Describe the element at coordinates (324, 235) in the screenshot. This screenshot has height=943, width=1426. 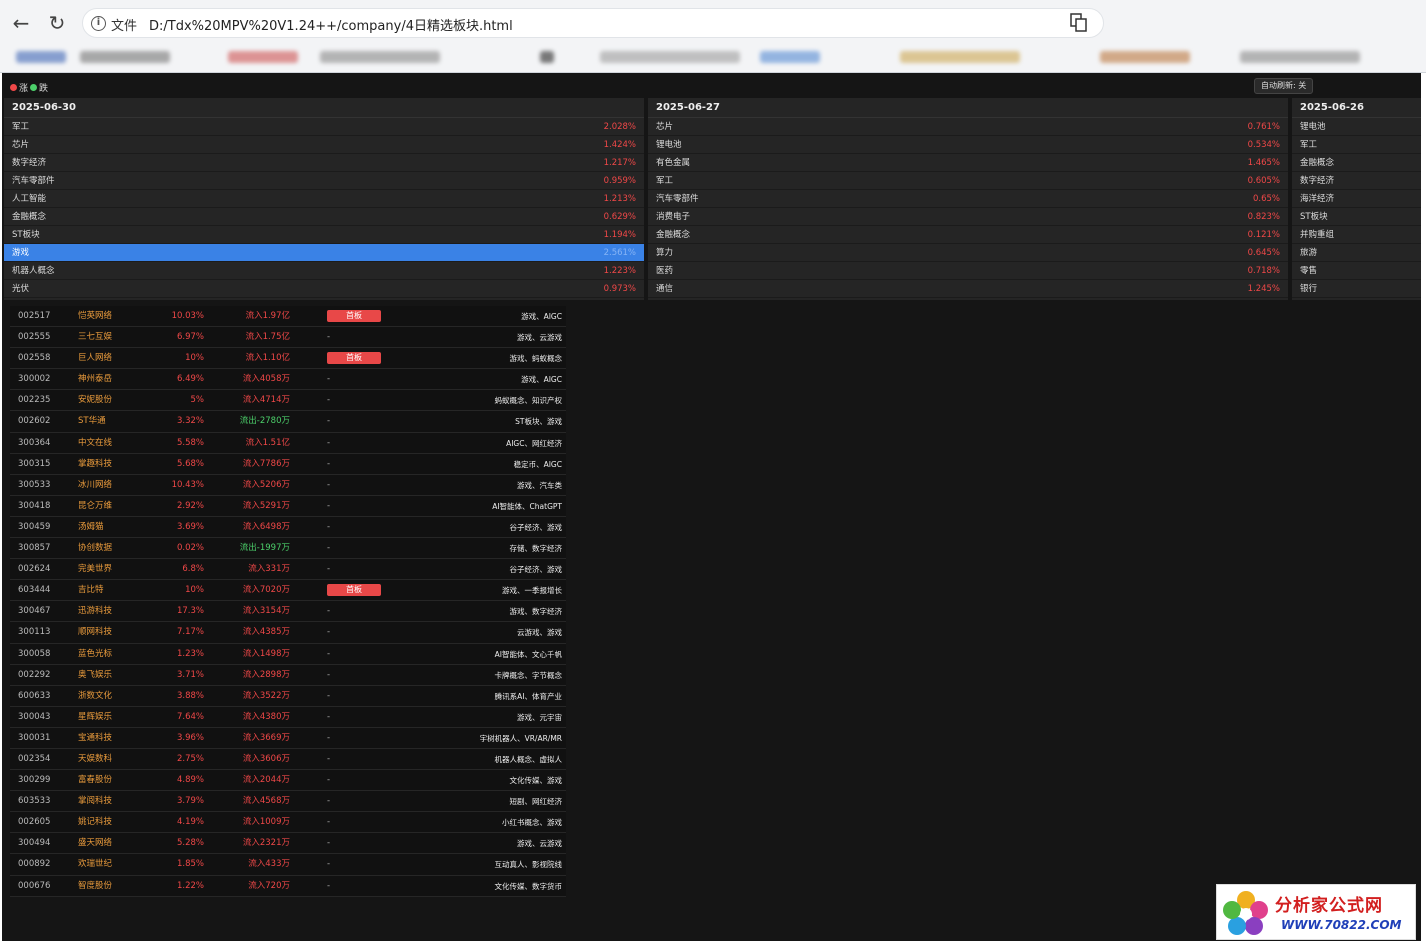
I see `sector-row: ST板块 1.194%` at that location.